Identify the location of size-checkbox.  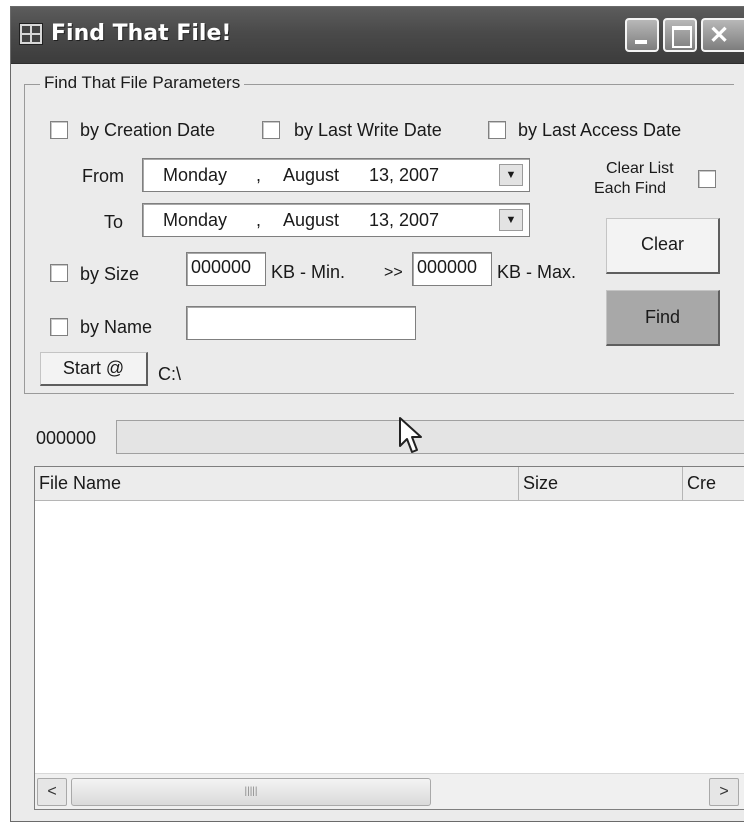
(59, 273).